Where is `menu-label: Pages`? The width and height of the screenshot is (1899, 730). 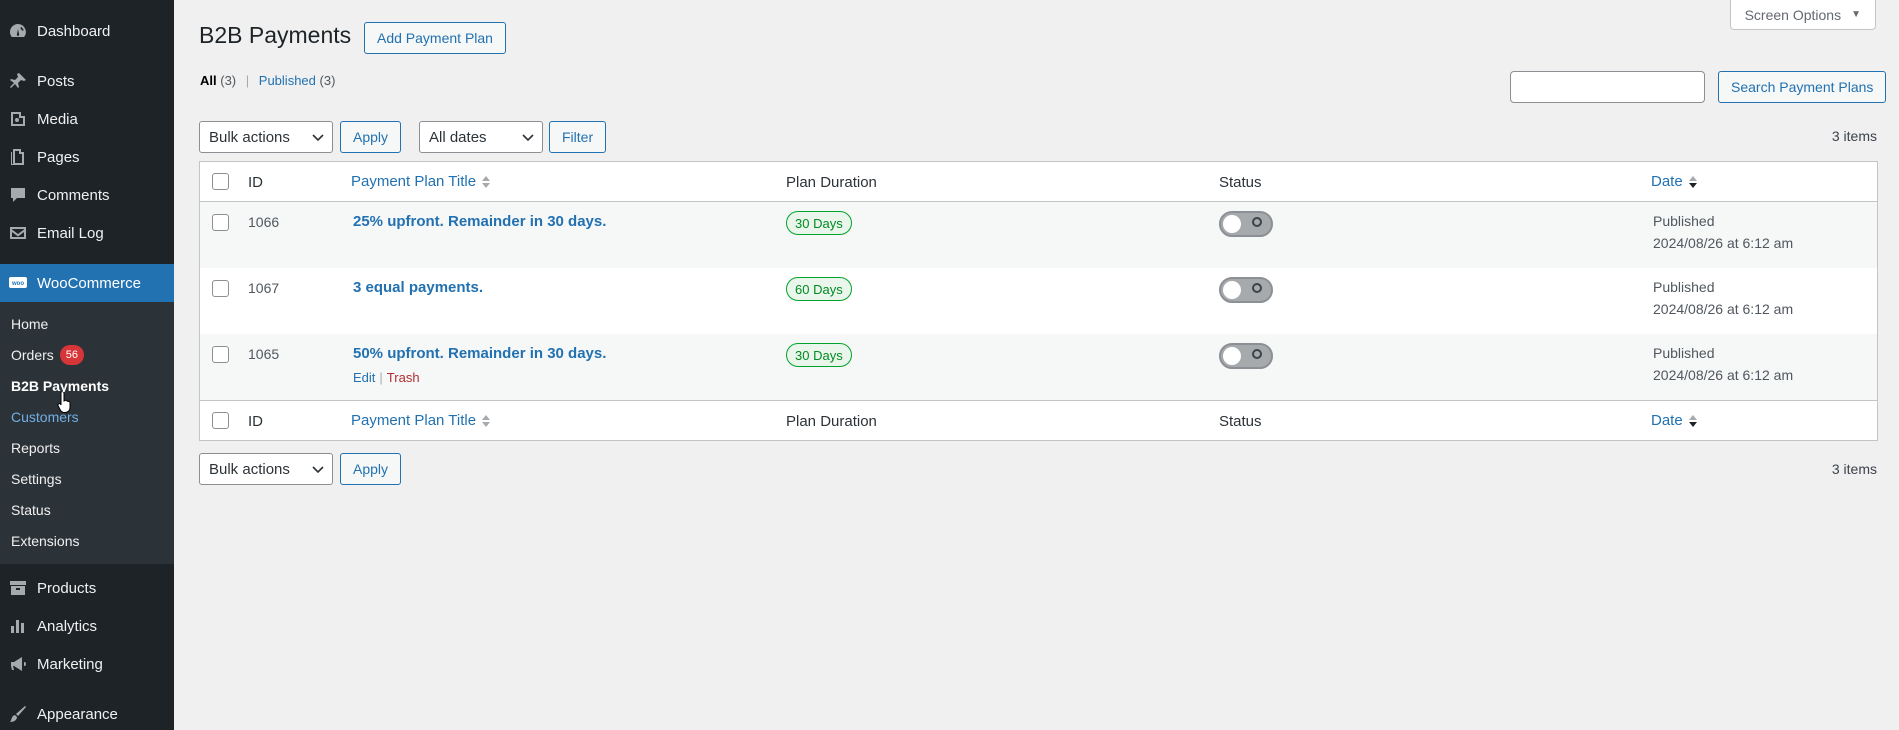
menu-label: Pages is located at coordinates (58, 157).